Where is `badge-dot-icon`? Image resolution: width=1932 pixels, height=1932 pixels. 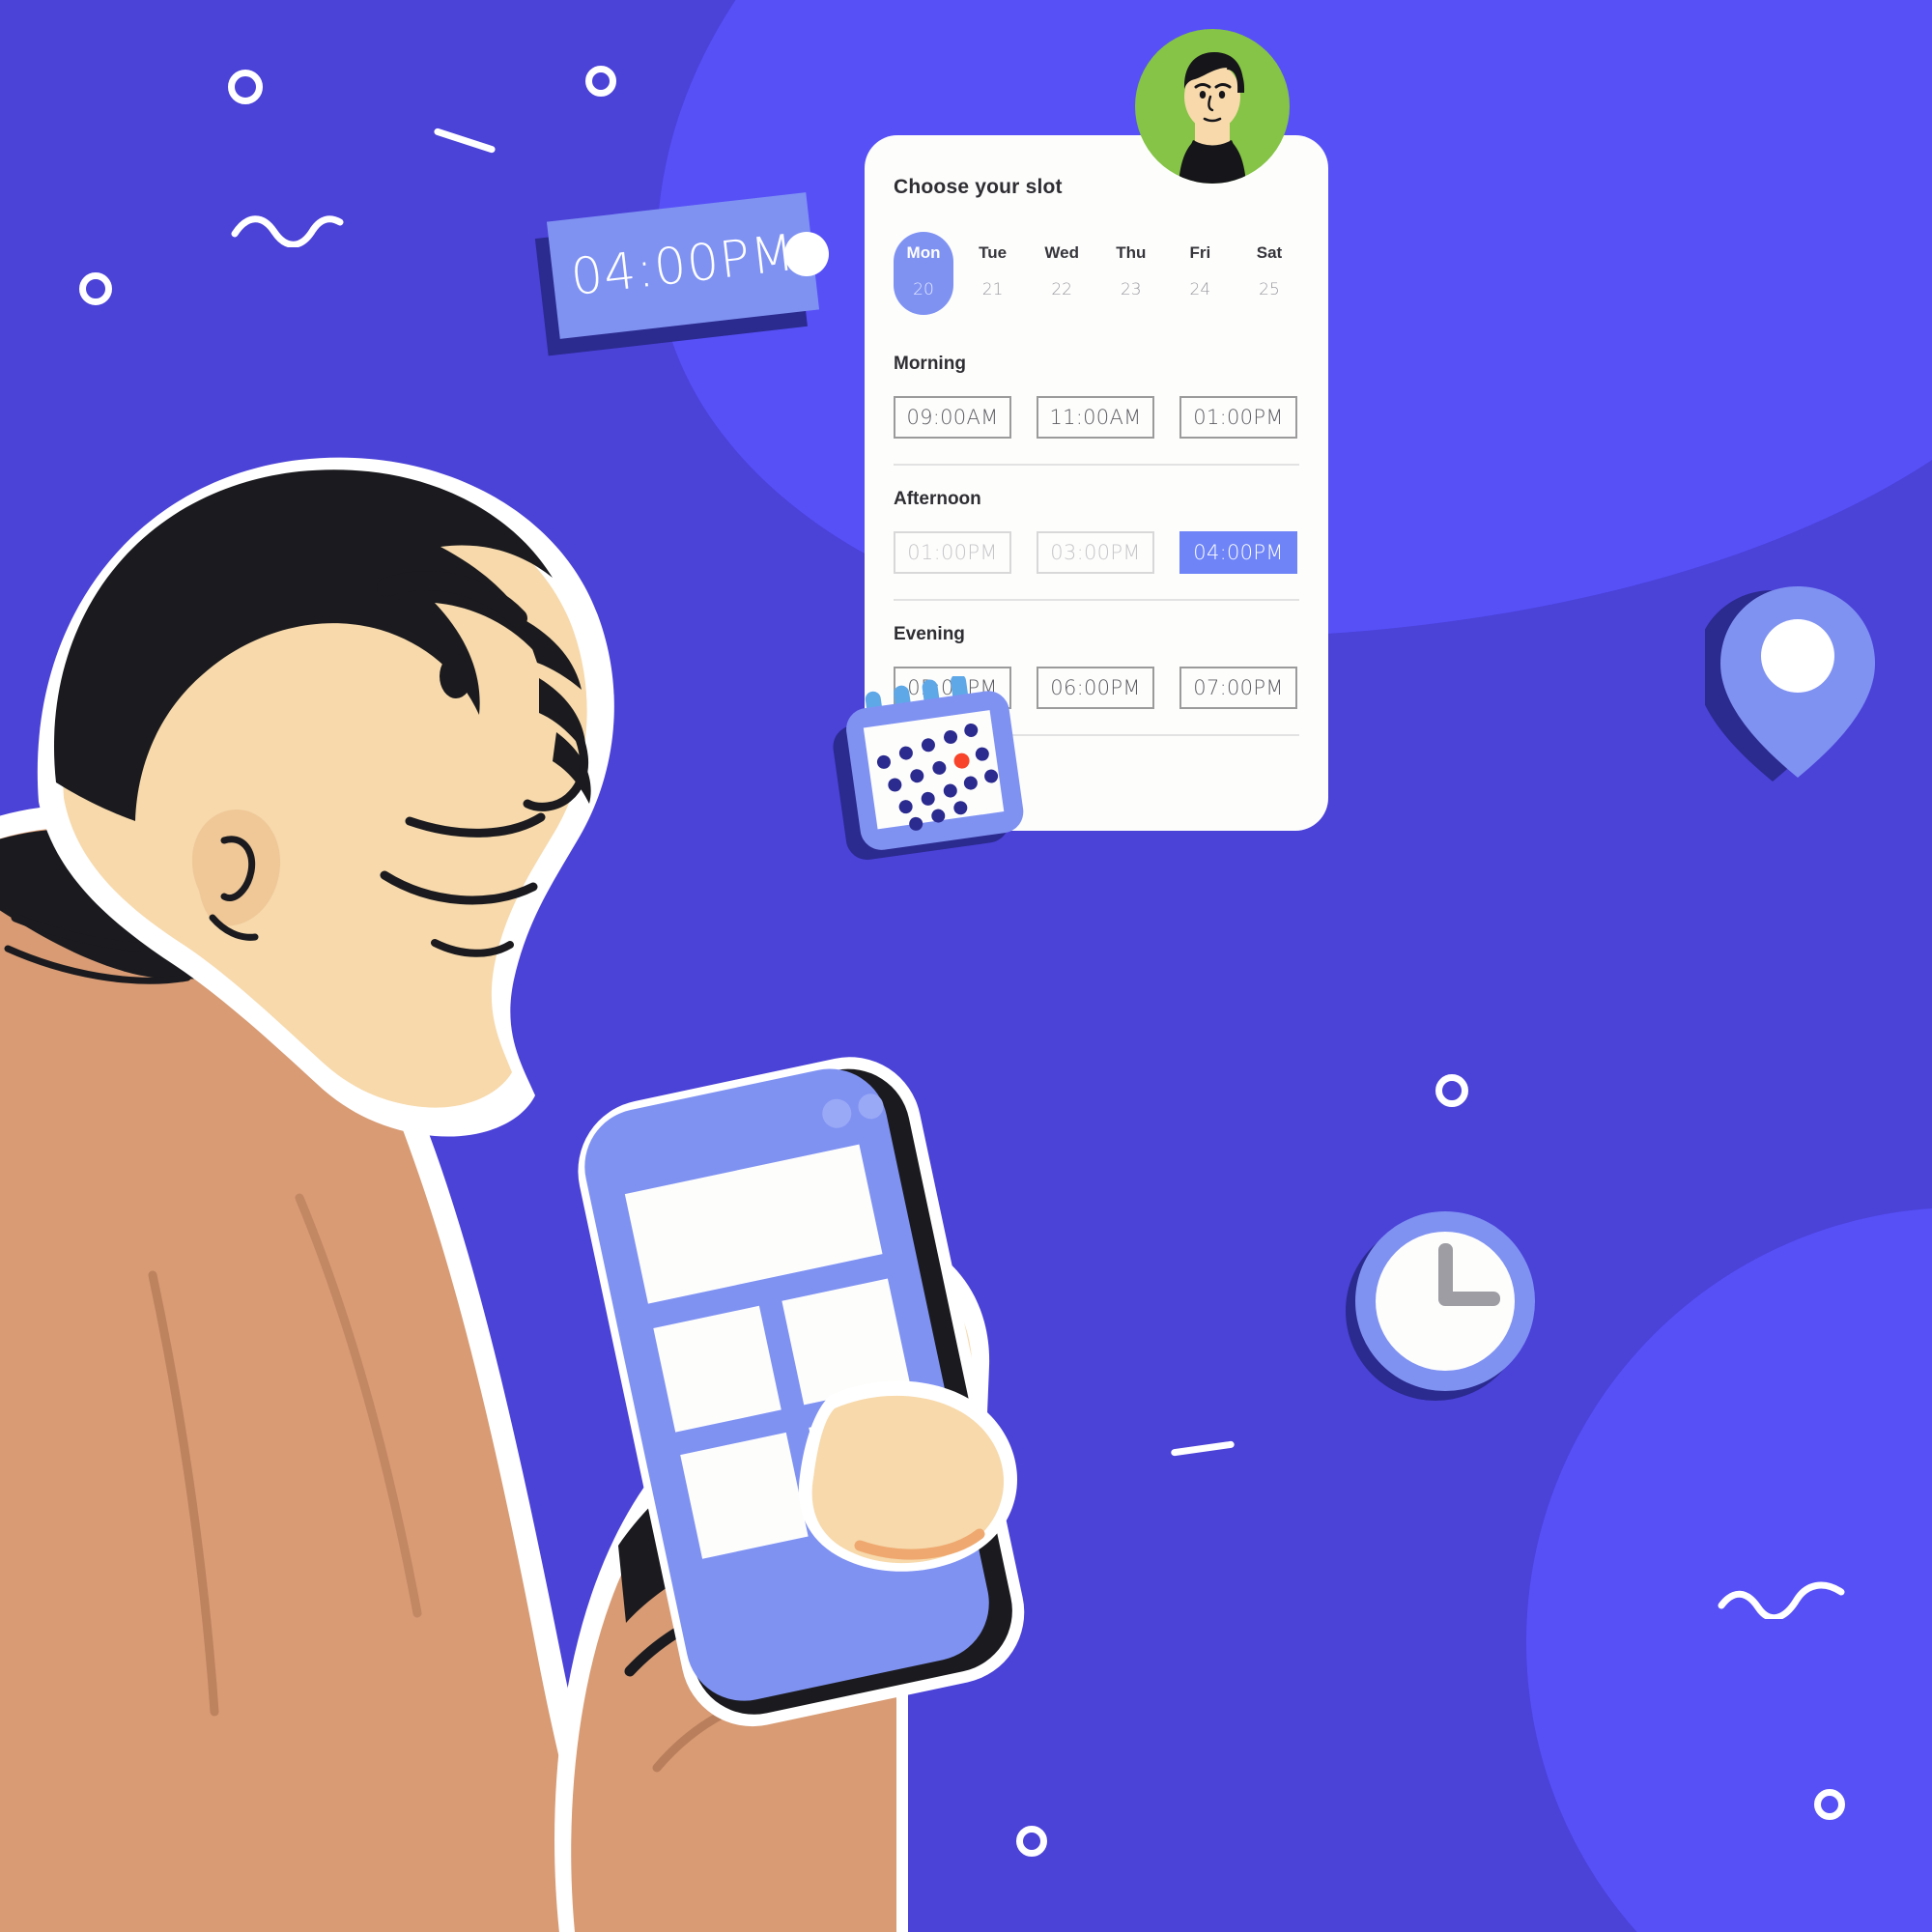 badge-dot-icon is located at coordinates (806, 254).